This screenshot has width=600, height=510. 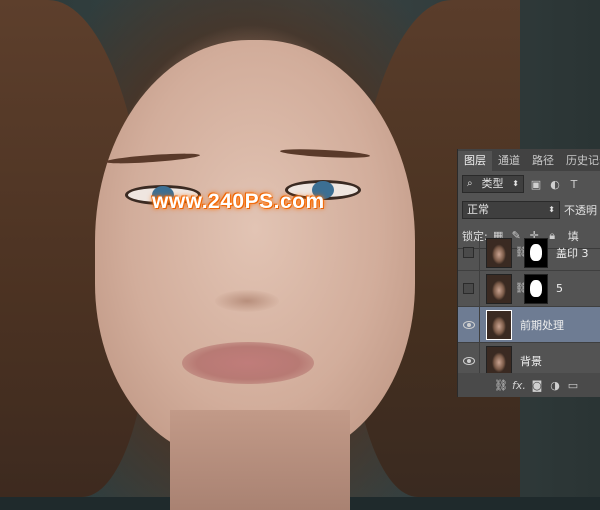 I want to click on layer-row-active: 前期处理, so click(x=529, y=324).